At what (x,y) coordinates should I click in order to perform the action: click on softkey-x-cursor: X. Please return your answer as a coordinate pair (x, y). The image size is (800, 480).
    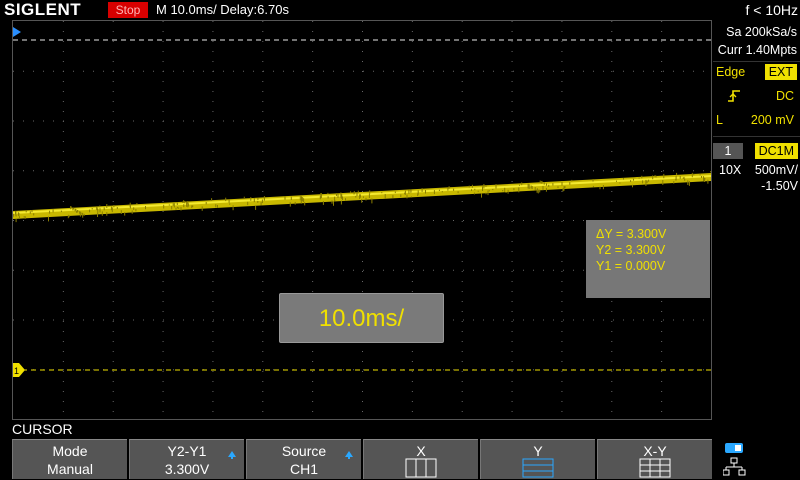
    Looking at the image, I should click on (420, 459).